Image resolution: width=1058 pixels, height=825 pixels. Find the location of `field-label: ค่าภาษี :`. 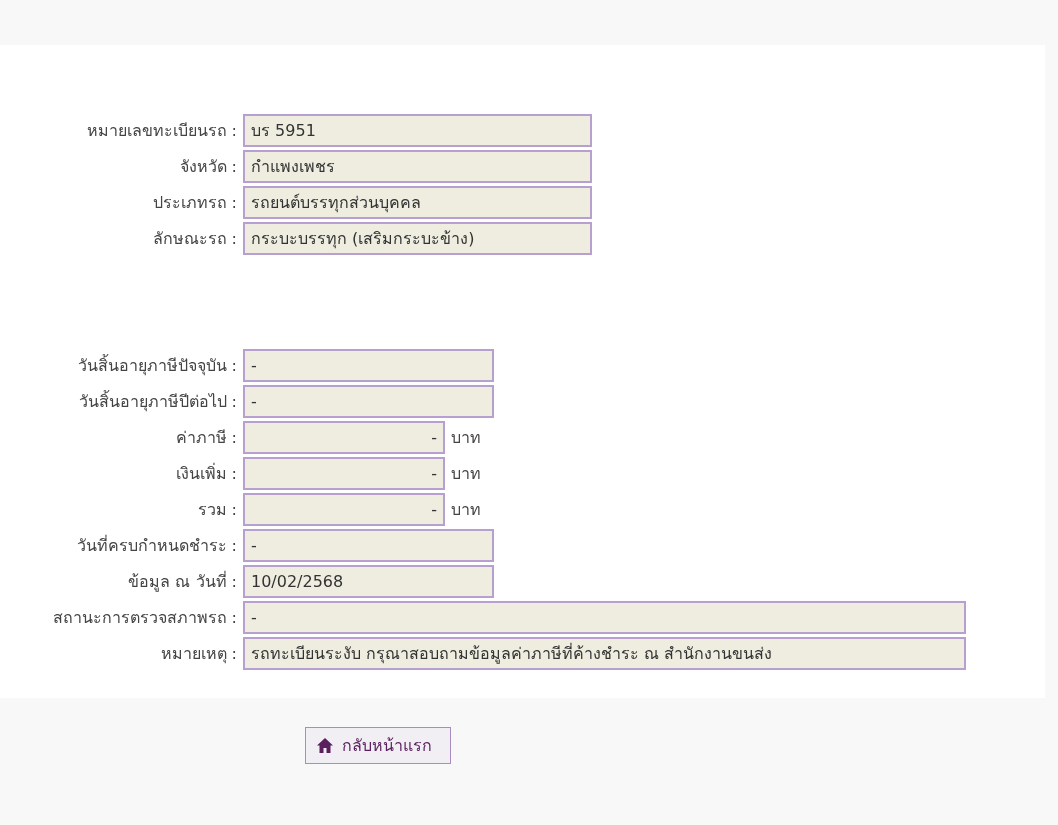

field-label: ค่าภาษี : is located at coordinates (206, 438).